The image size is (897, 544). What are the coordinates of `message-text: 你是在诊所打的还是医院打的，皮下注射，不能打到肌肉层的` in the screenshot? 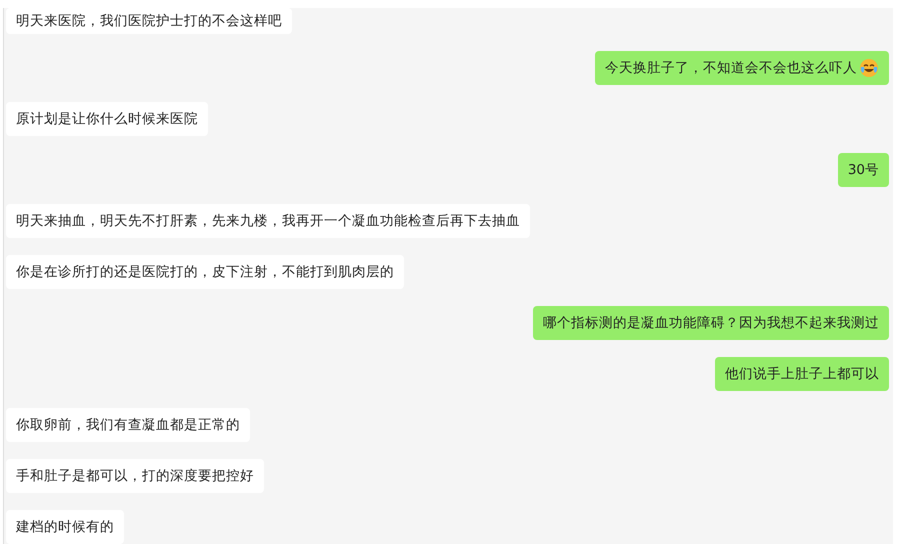 It's located at (205, 272).